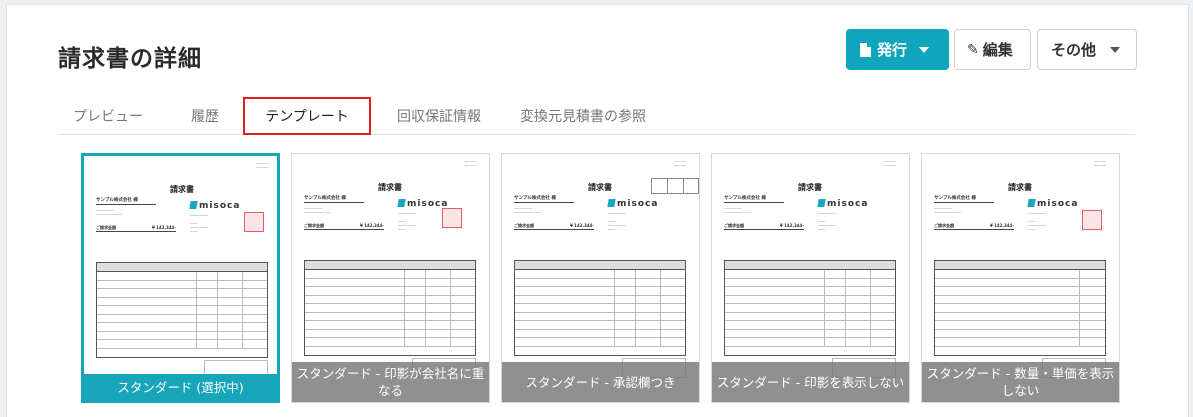 This screenshot has height=417, width=1193. I want to click on edit-button-label: 編集, so click(997, 50).